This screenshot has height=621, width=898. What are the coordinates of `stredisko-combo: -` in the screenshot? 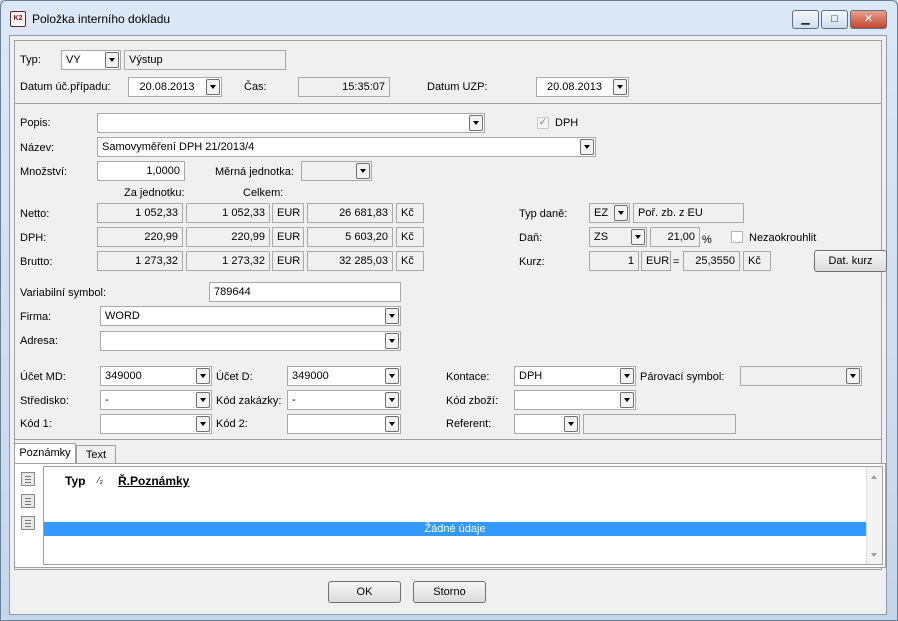 It's located at (156, 400).